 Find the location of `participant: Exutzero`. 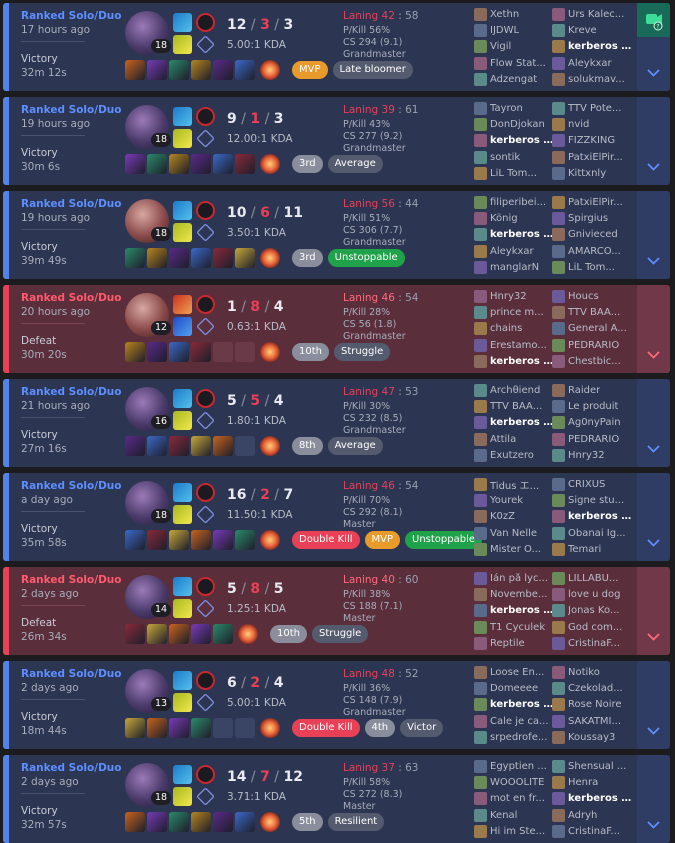

participant: Exutzero is located at coordinates (514, 456).